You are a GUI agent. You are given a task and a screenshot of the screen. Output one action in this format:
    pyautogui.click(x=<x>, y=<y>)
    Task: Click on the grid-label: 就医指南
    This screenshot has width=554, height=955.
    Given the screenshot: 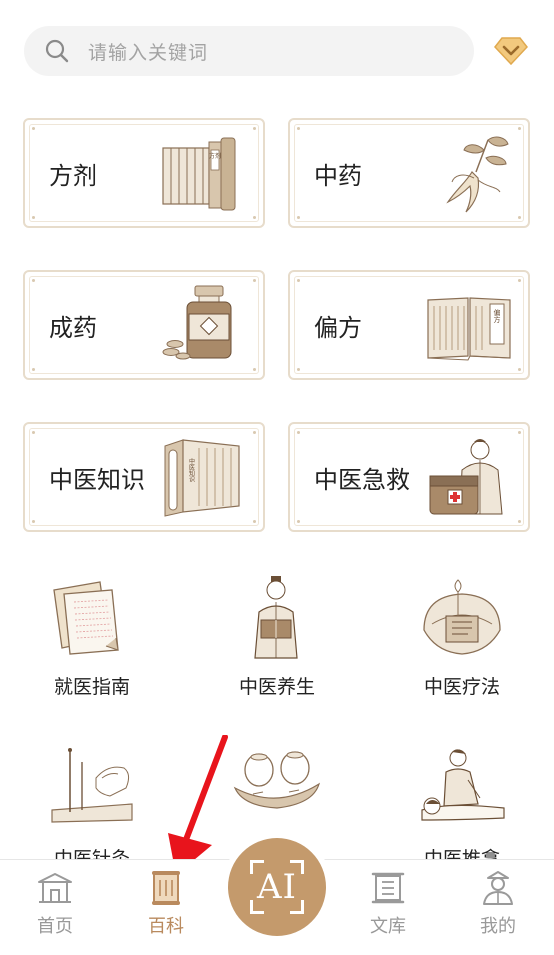 What is the action you would take?
    pyautogui.click(x=91, y=687)
    